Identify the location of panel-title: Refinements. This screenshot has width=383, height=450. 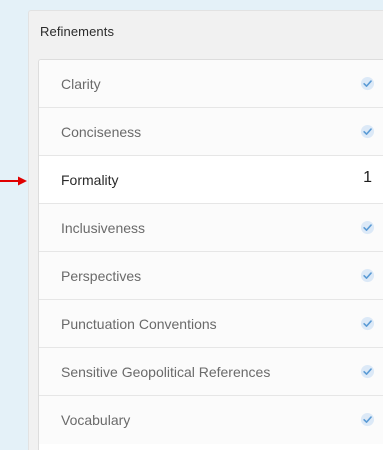
(77, 31).